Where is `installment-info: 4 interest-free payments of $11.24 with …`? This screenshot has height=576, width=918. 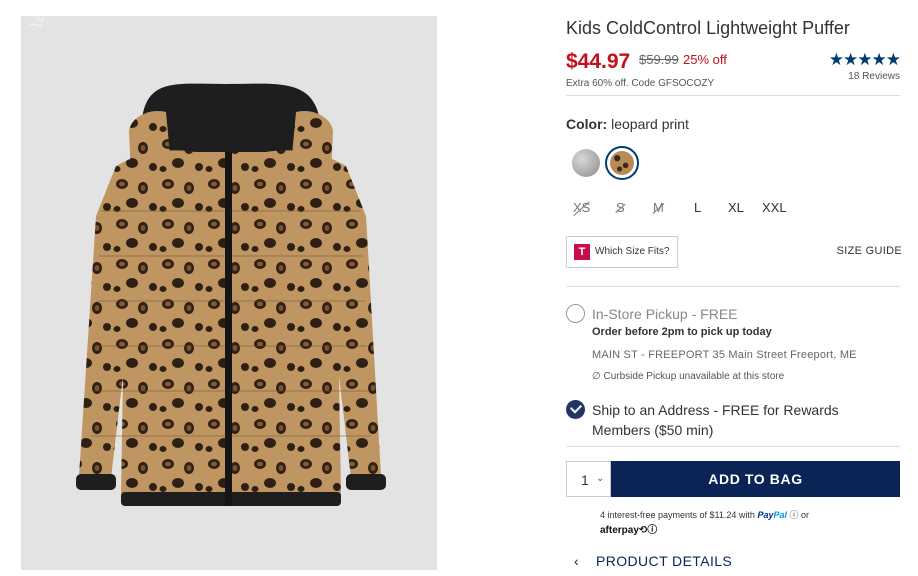
installment-info: 4 interest-free payments of $11.24 with … is located at coordinates (704, 514).